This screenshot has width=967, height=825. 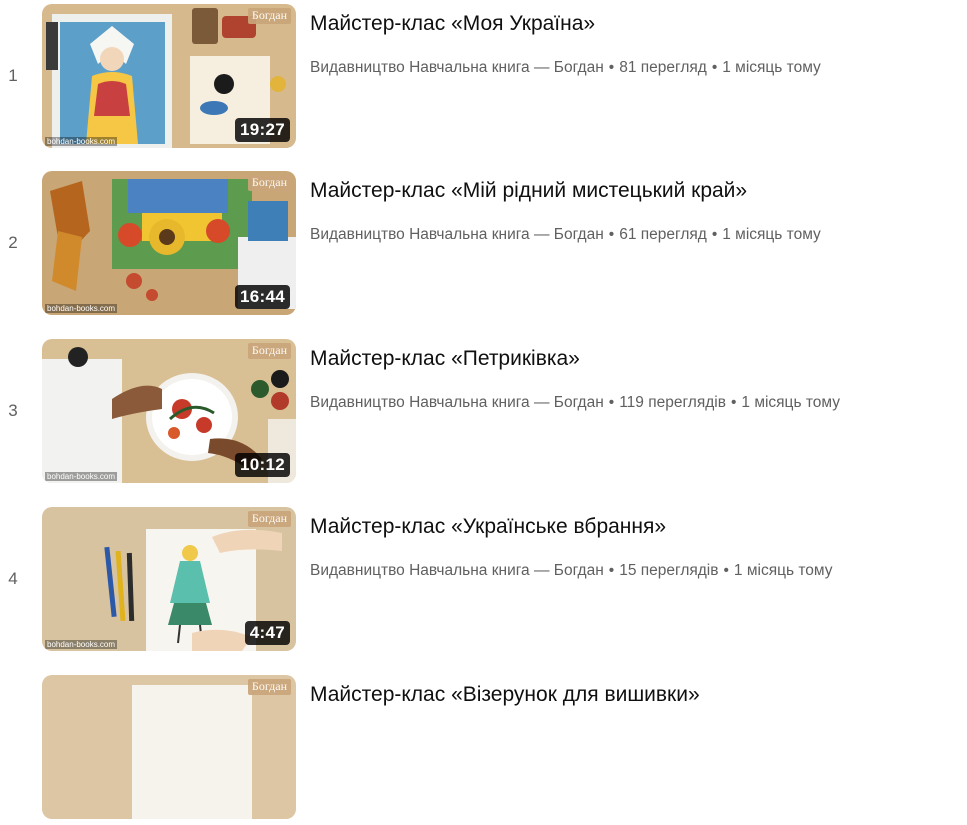 I want to click on video-title: Майстер-клас «Моя Україна», so click(x=452, y=24).